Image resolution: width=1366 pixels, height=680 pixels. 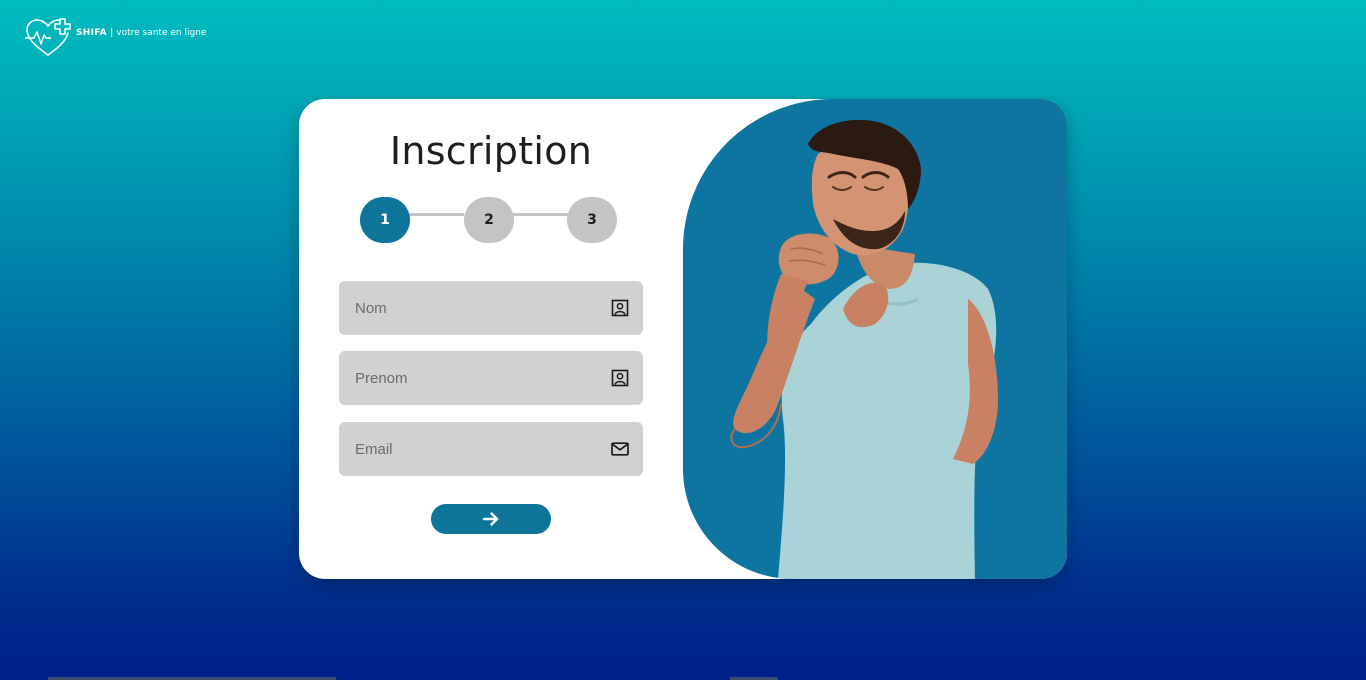 I want to click on envelope-icon, so click(x=620, y=449).